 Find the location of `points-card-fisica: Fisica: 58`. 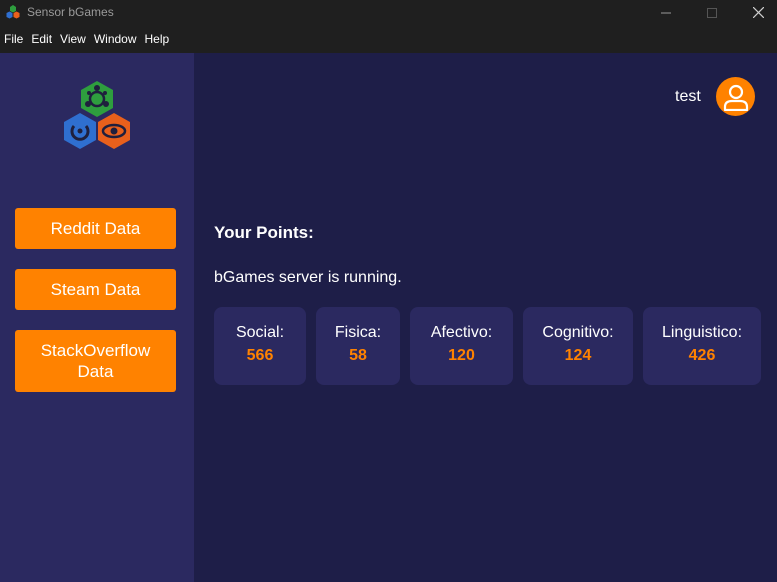

points-card-fisica: Fisica: 58 is located at coordinates (358, 346).